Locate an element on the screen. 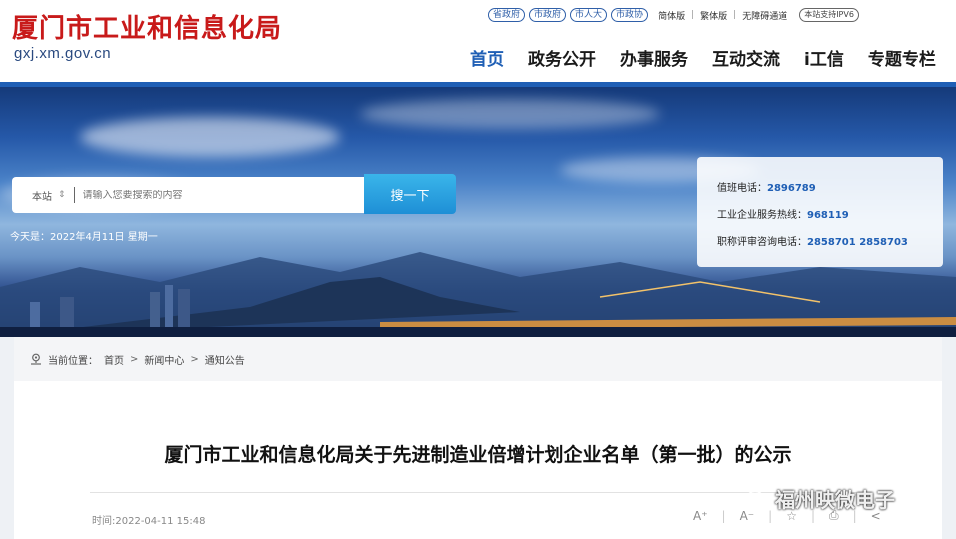  hotline-number: 2858701 2858703 is located at coordinates (857, 242).